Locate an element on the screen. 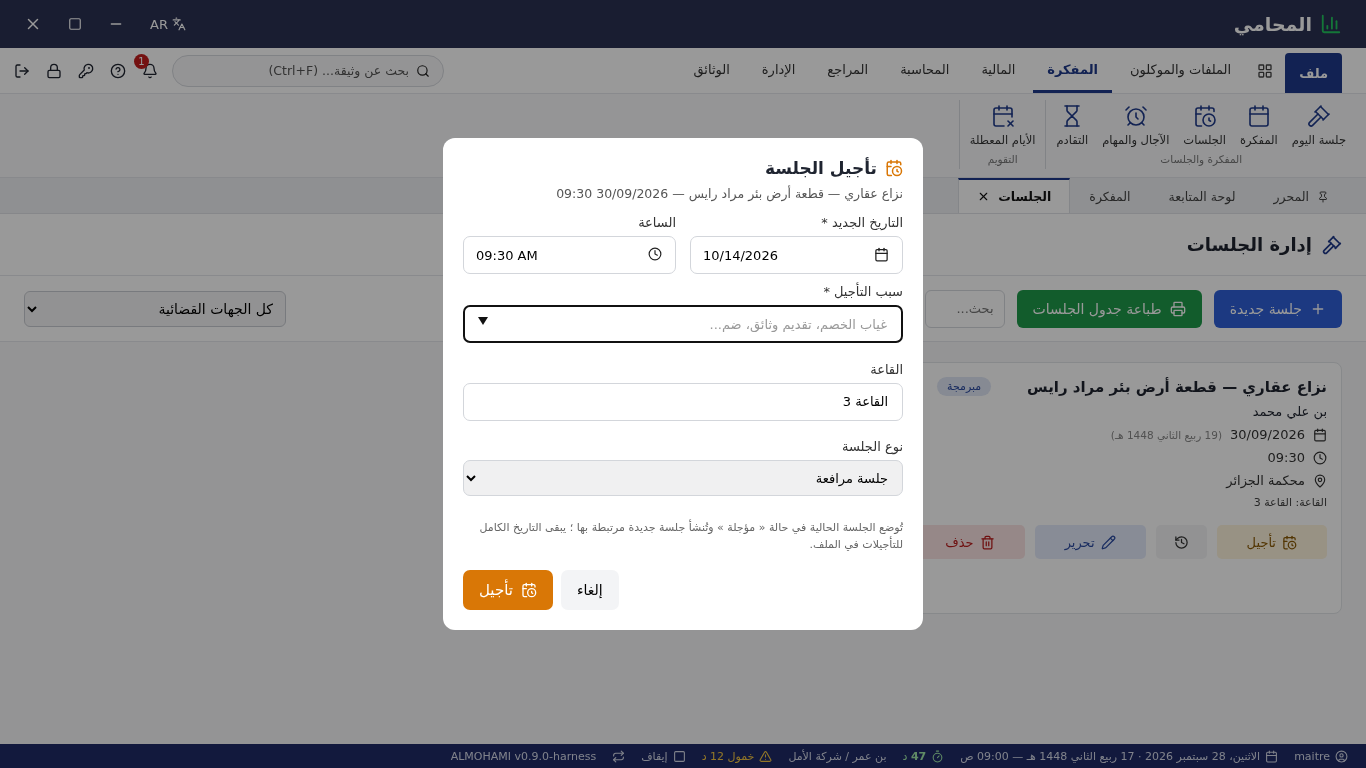  notification-badge: 1 is located at coordinates (141, 61).